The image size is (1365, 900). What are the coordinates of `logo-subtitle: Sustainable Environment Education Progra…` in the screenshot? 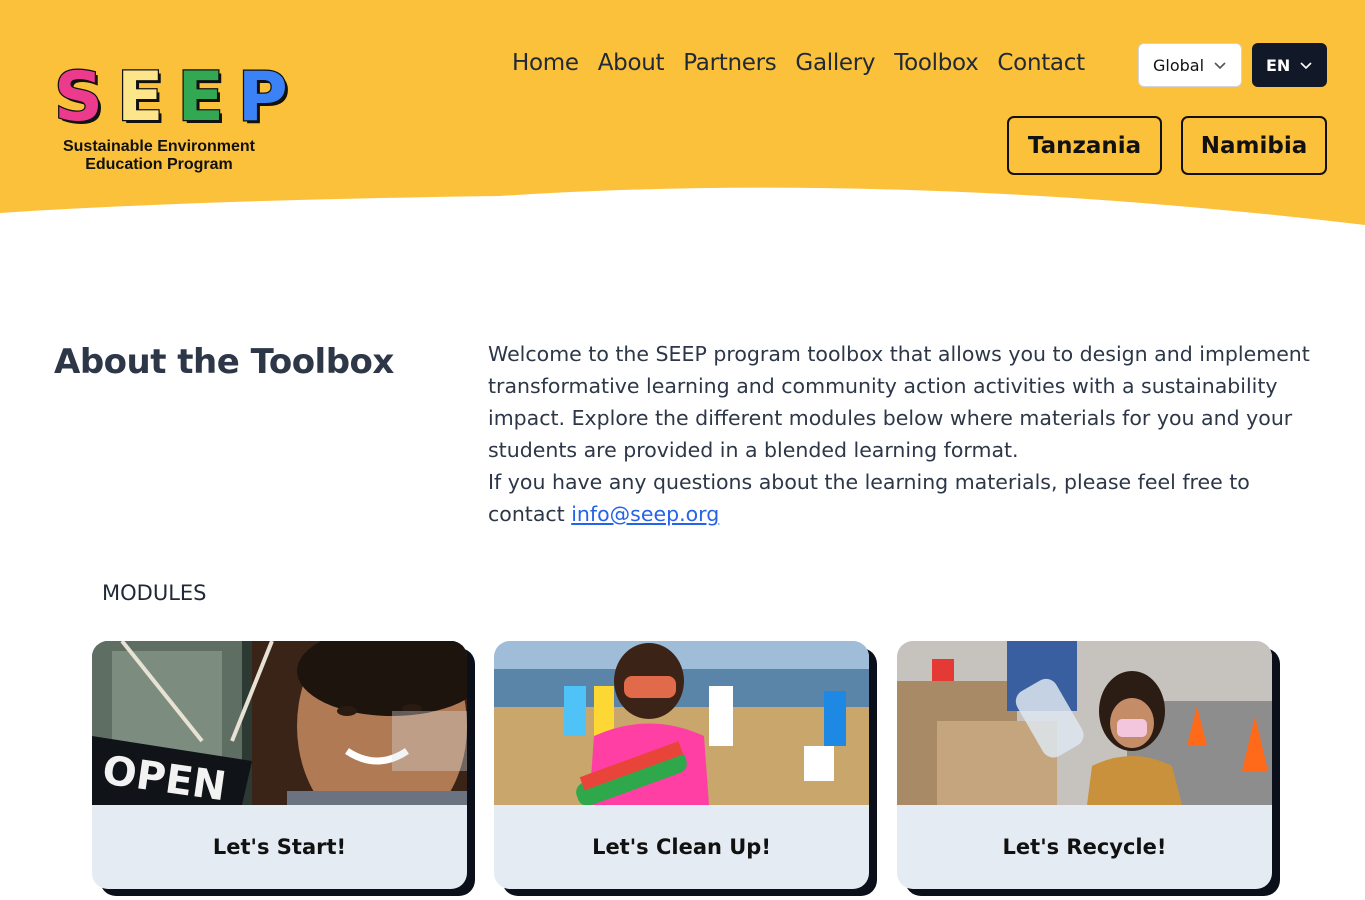 It's located at (159, 156).